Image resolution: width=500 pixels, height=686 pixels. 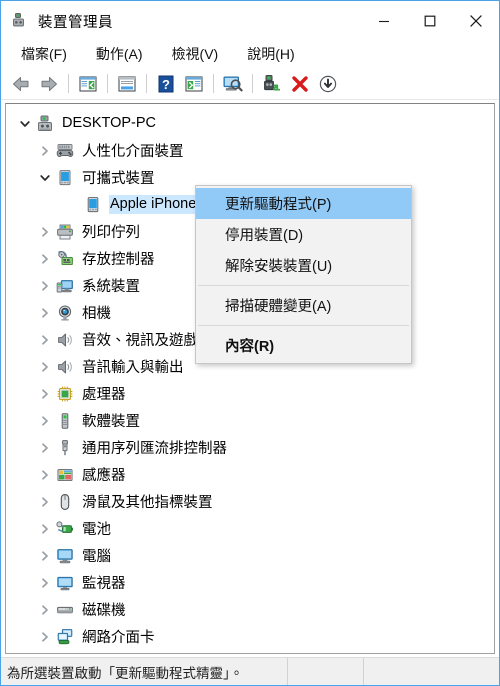 What do you see at coordinates (65, 151) in the screenshot?
I see `hid-gamepad-icon` at bounding box center [65, 151].